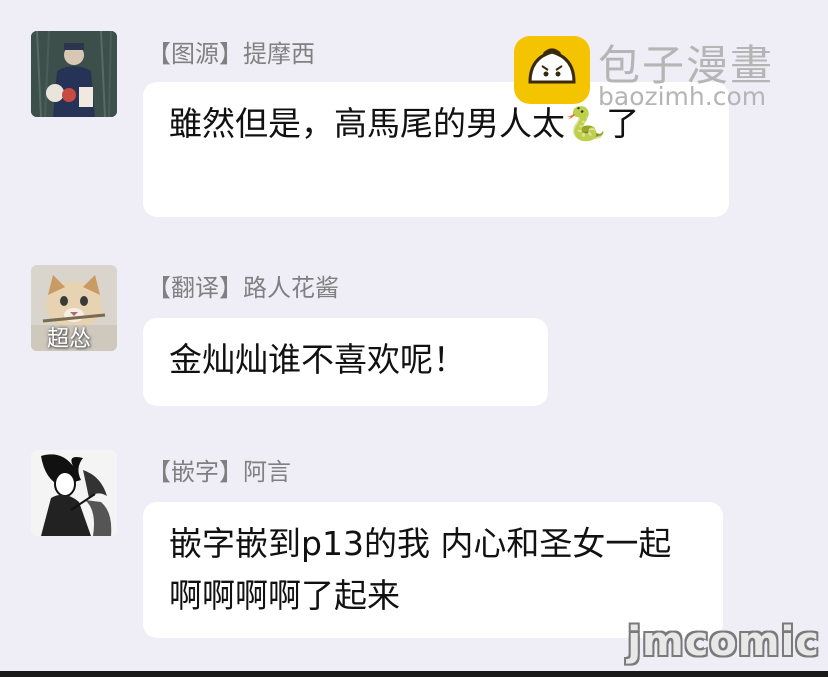  Describe the element at coordinates (69, 339) in the screenshot. I see `avatar-caption: 超怂` at that location.